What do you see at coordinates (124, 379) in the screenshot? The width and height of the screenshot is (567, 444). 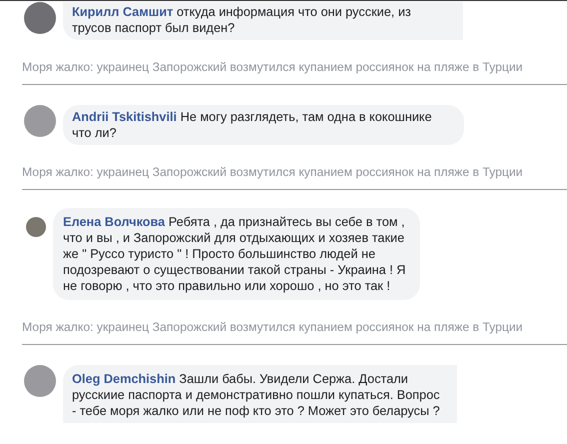 I see `author-link: Oleg Demchishin` at bounding box center [124, 379].